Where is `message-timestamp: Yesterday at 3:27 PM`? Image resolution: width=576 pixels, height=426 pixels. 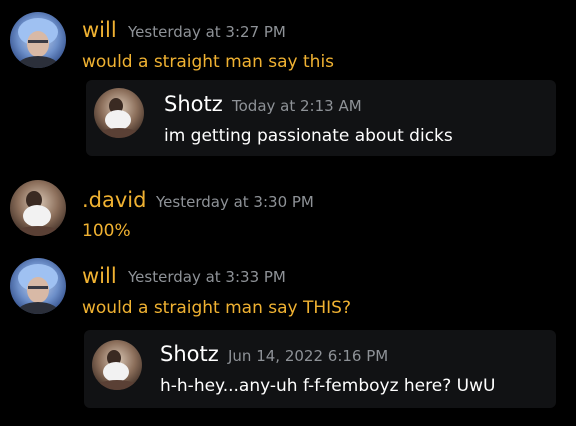
message-timestamp: Yesterday at 3:27 PM is located at coordinates (207, 32).